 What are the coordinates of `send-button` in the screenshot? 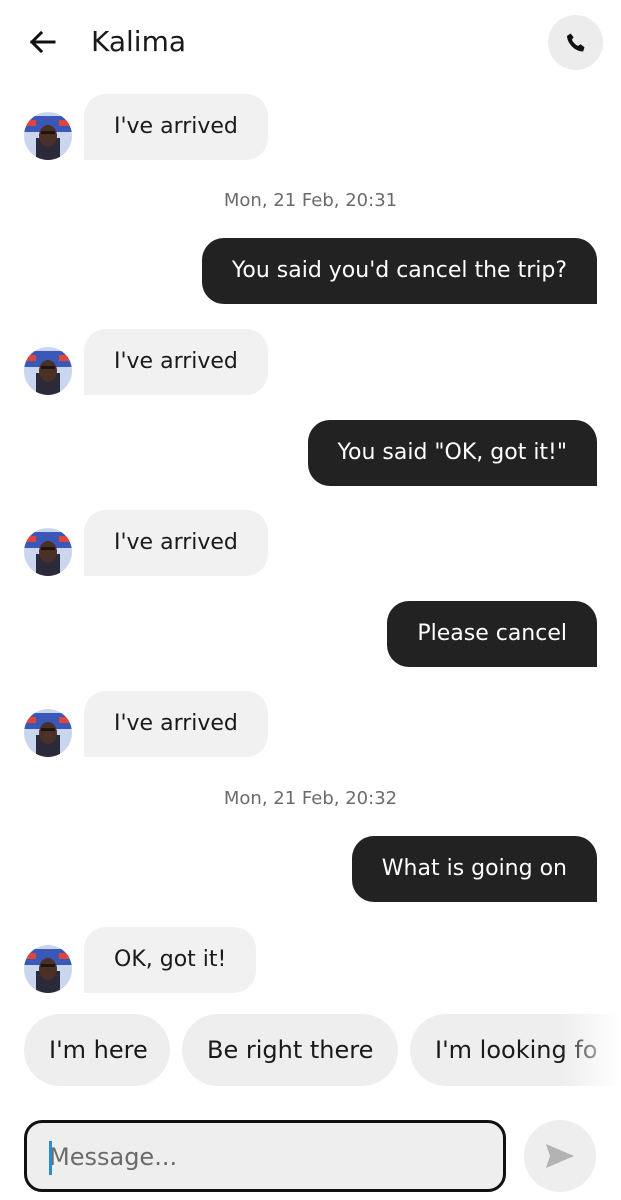 It's located at (560, 1156).